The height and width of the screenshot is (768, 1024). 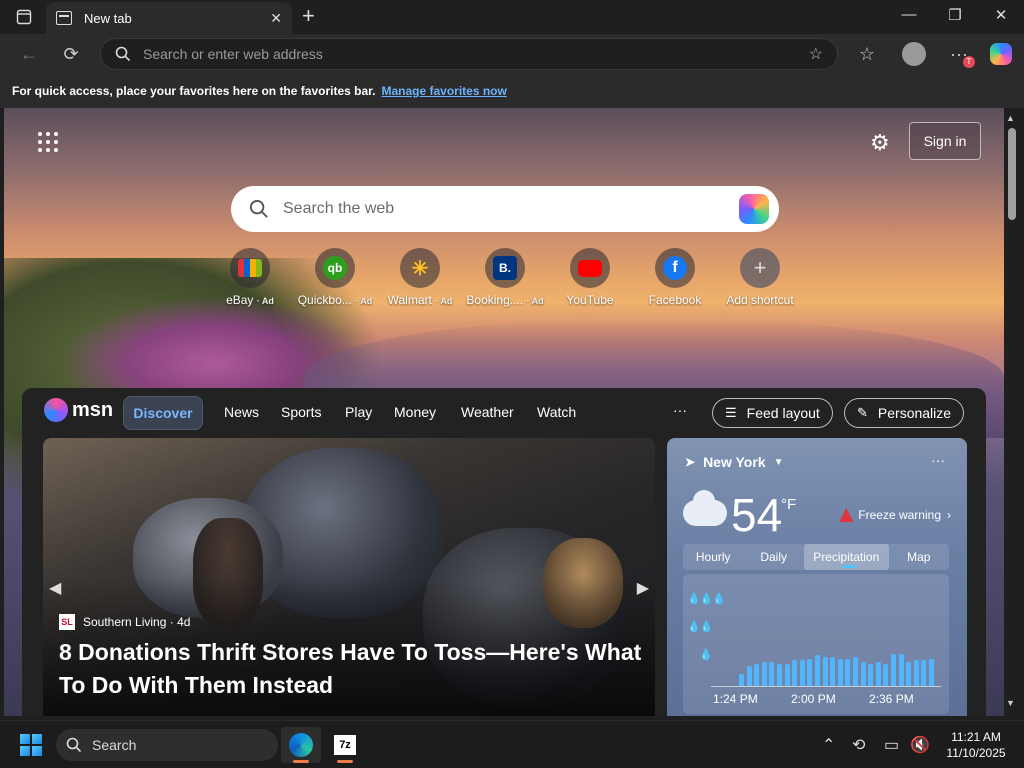 I want to click on sliders-icon: ☰, so click(x=731, y=412).